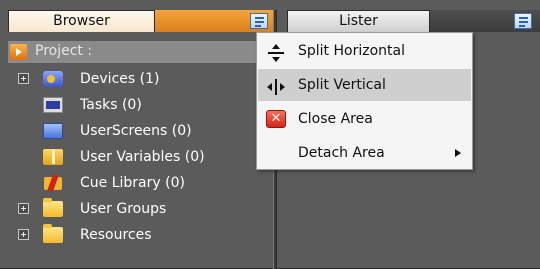 The height and width of the screenshot is (269, 540). I want to click on user-screens-icon, so click(53, 131).